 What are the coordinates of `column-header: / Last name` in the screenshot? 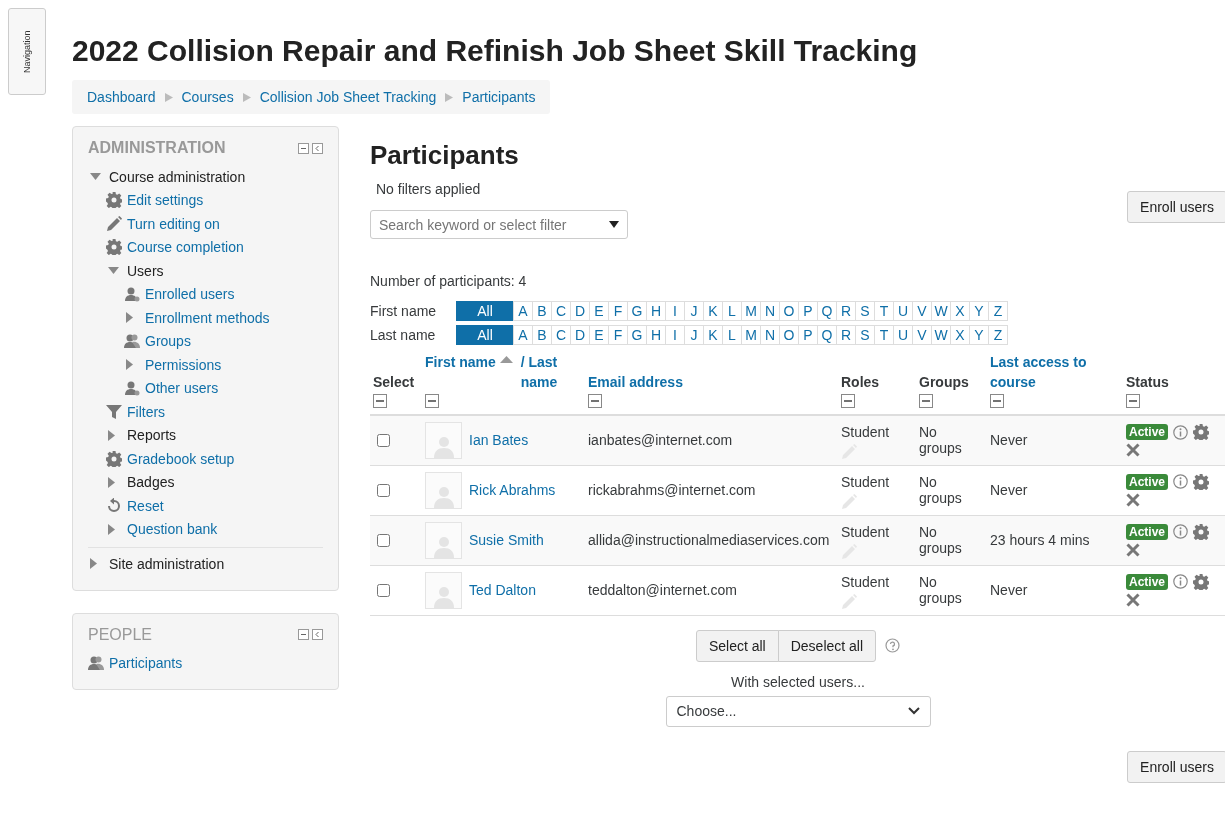 It's located at (544, 372).